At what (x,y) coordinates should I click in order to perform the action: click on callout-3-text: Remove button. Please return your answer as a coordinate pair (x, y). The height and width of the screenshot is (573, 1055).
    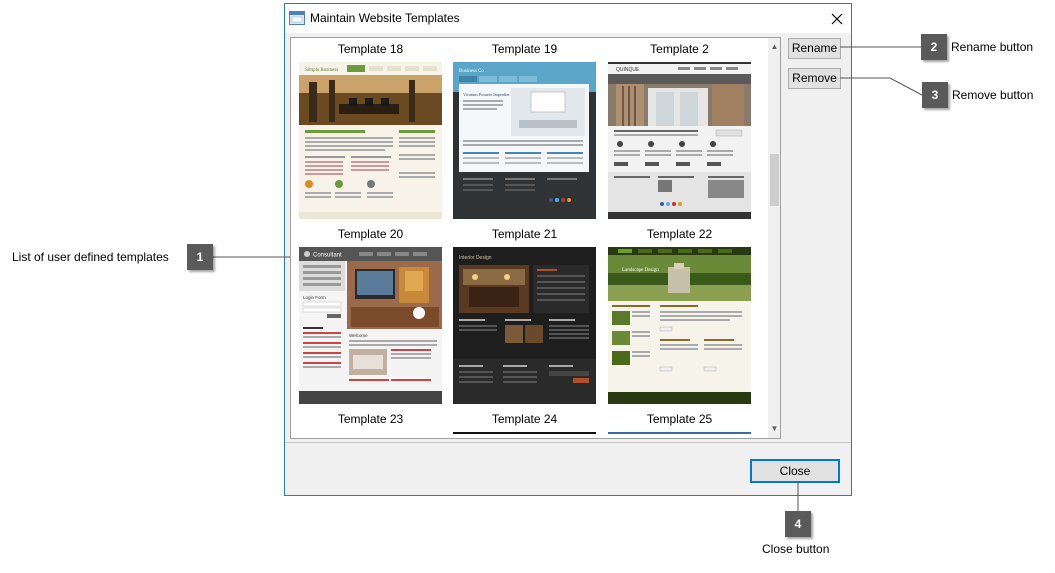
    Looking at the image, I should click on (993, 95).